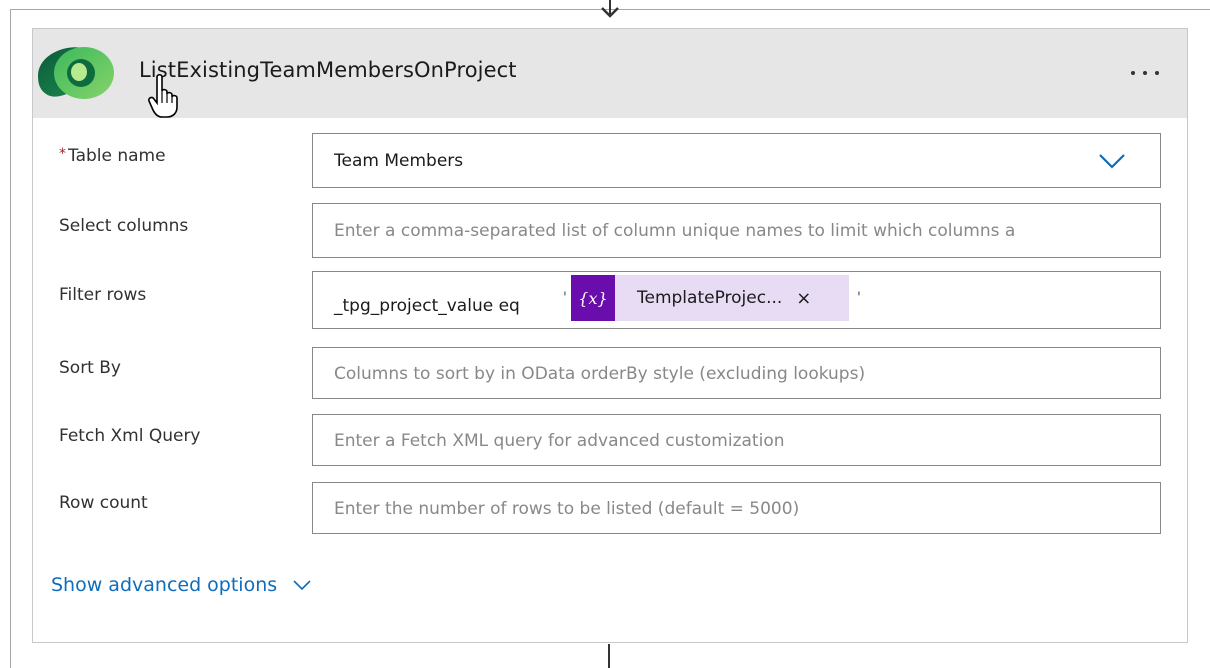  What do you see at coordinates (124, 226) in the screenshot?
I see `select-columns-label: Select columns` at bounding box center [124, 226].